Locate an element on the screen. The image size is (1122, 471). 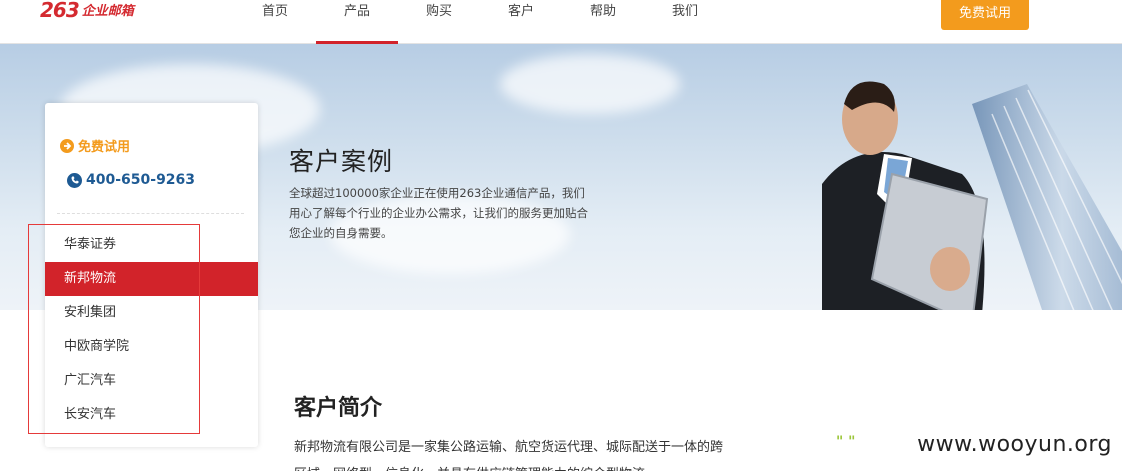
customer-intro-title: 客户简介 is located at coordinates (338, 408).